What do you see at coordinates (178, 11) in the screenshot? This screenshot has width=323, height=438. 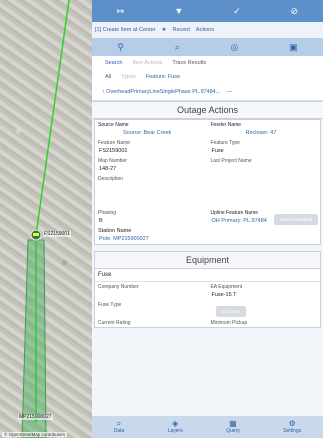 I see `wifi-icon: ▼` at bounding box center [178, 11].